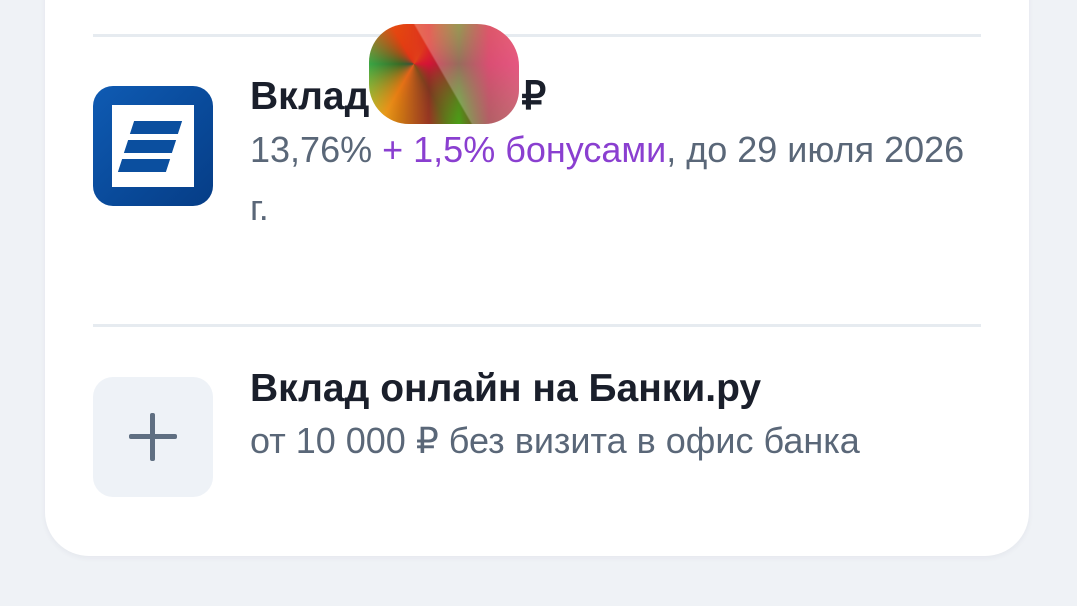 This screenshot has width=1077, height=606. Describe the element at coordinates (555, 440) in the screenshot. I see `online-deposit-subtitle: от 10 000 ₽ без визита в офис банка` at that location.